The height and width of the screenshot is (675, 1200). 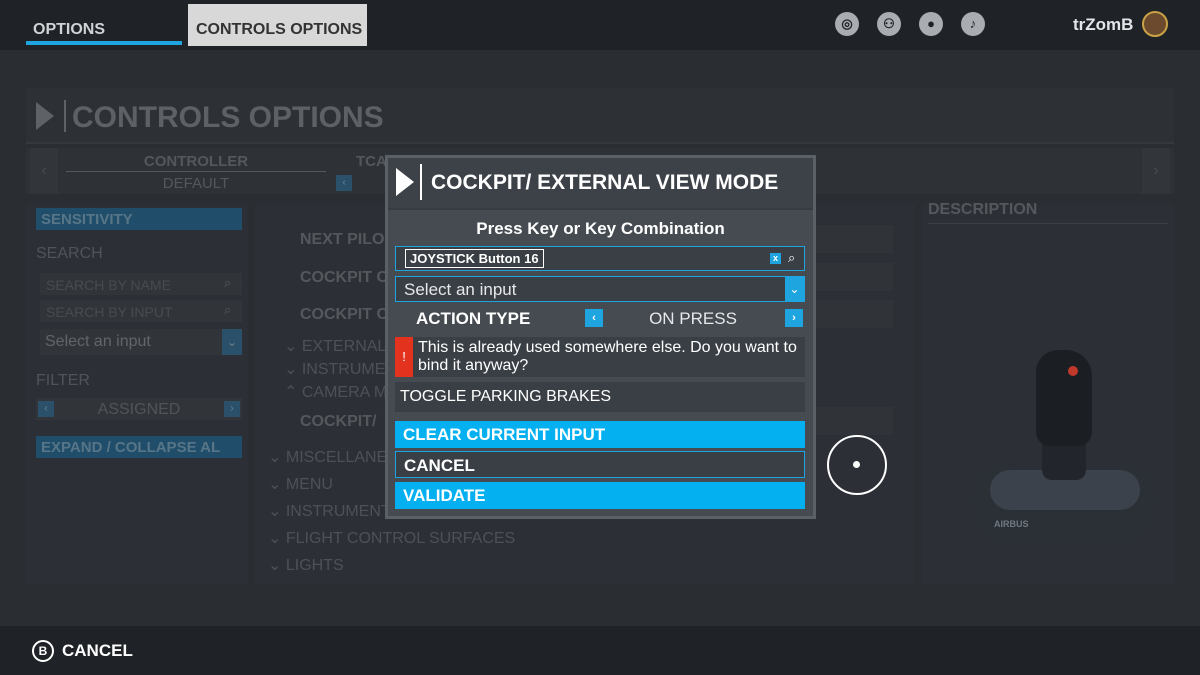 What do you see at coordinates (141, 311) in the screenshot?
I see `search-by-input-field: SEARCH BY INPUT` at bounding box center [141, 311].